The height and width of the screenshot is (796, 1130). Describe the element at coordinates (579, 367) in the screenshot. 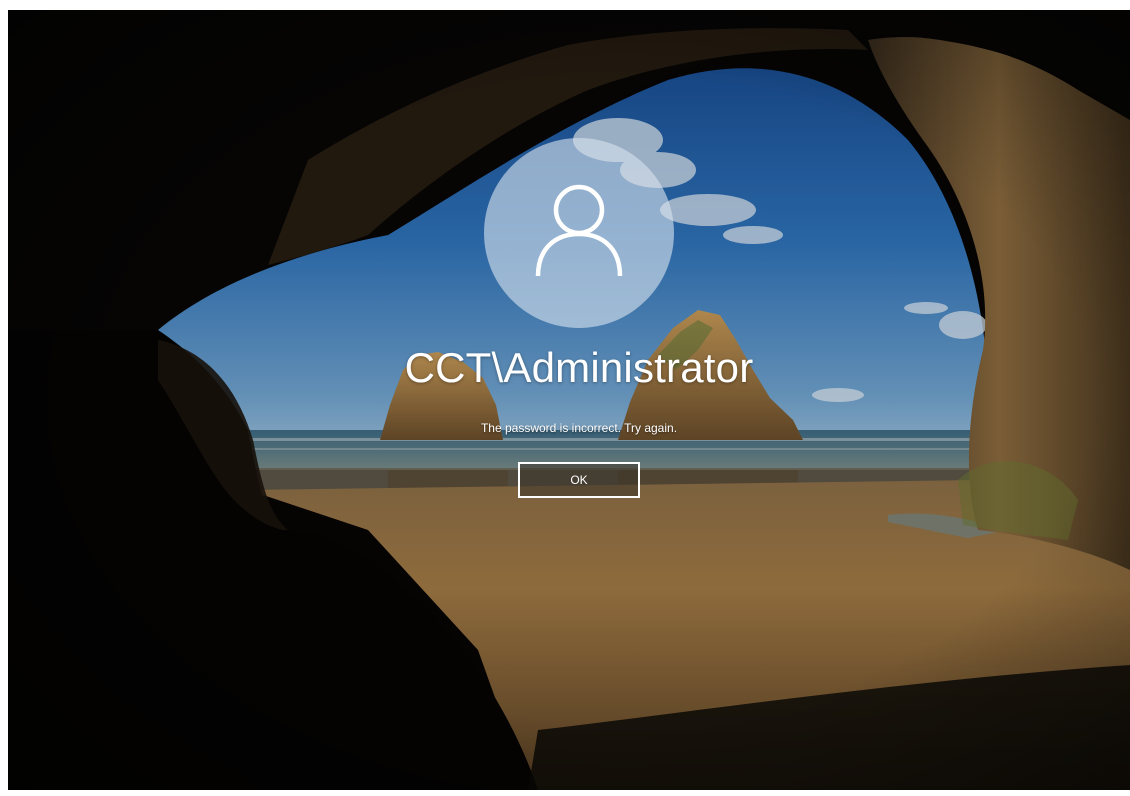

I see `account-name: CCT\Administrator` at that location.